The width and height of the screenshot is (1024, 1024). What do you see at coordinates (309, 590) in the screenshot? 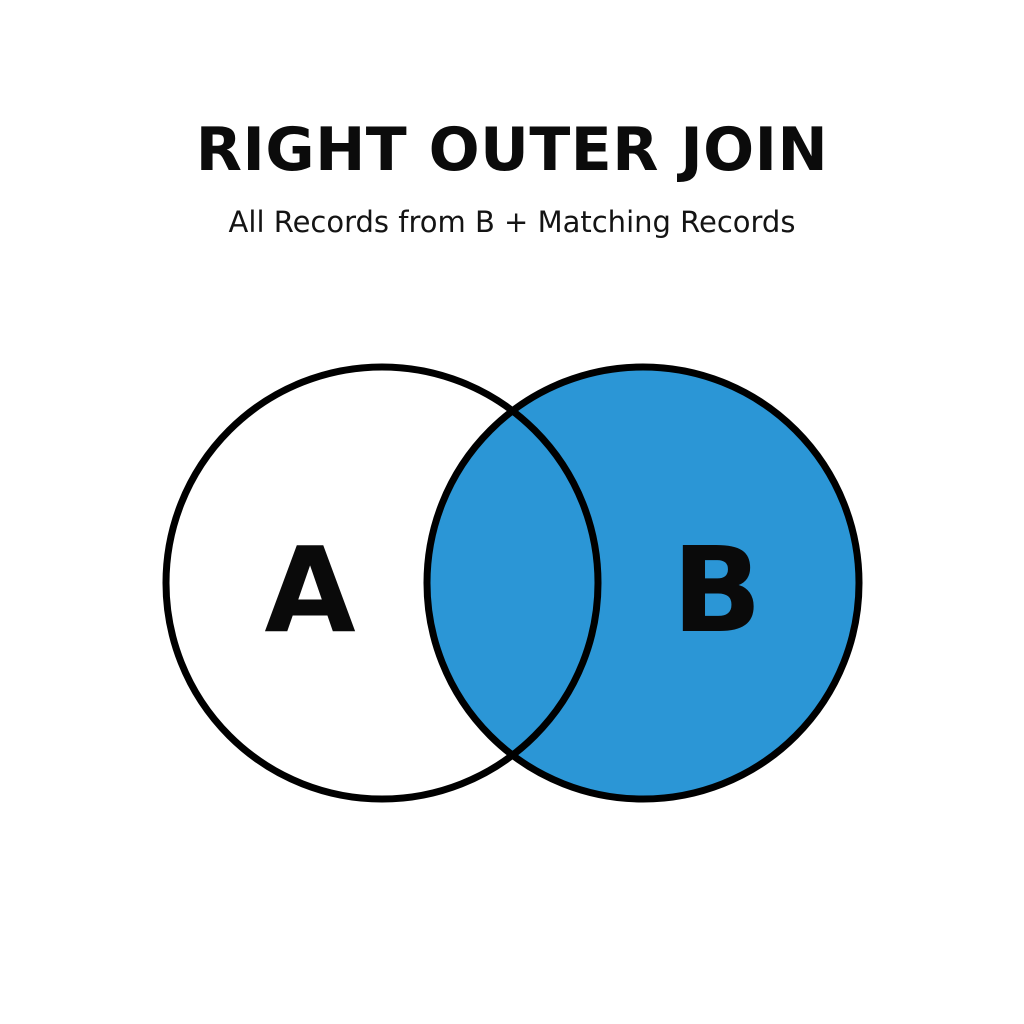
I see `set-a-label: A` at bounding box center [309, 590].